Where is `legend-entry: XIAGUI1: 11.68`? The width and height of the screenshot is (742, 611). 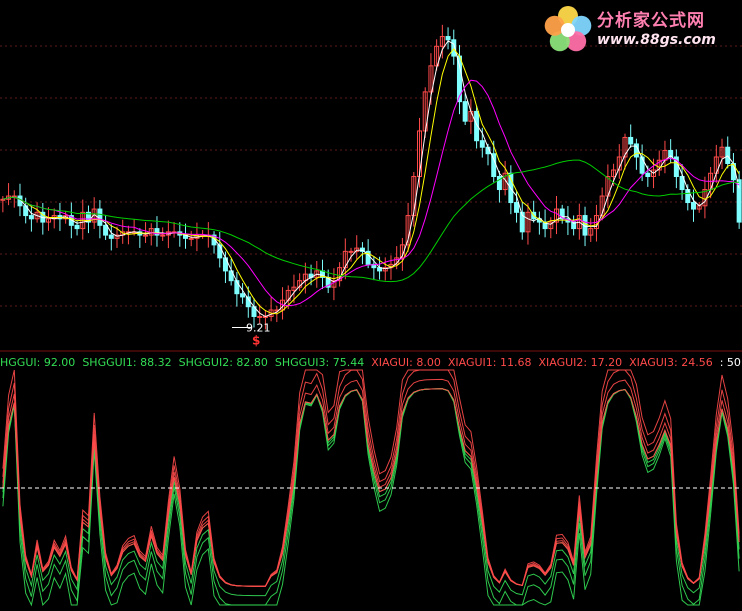 legend-entry: XIAGUI1: 11.68 is located at coordinates (489, 362).